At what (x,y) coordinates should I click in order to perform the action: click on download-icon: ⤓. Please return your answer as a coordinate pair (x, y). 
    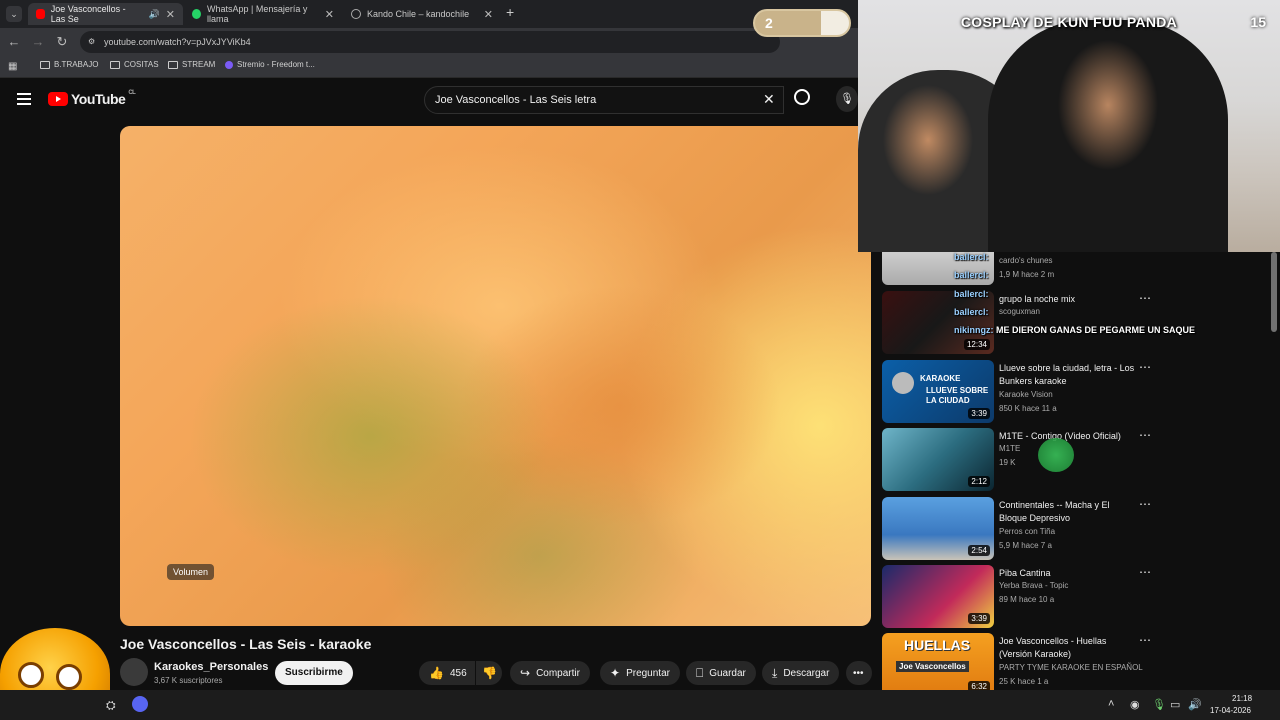
    Looking at the image, I should click on (775, 672).